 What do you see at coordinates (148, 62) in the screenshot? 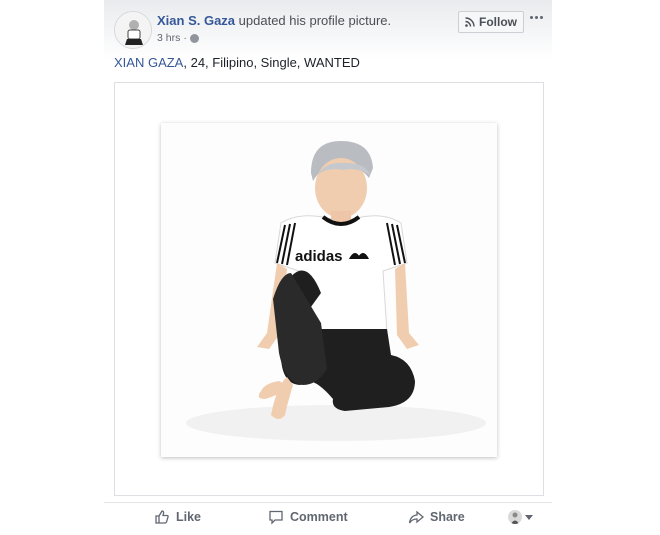
I see `caption-tag-link: XIAN GAZA` at bounding box center [148, 62].